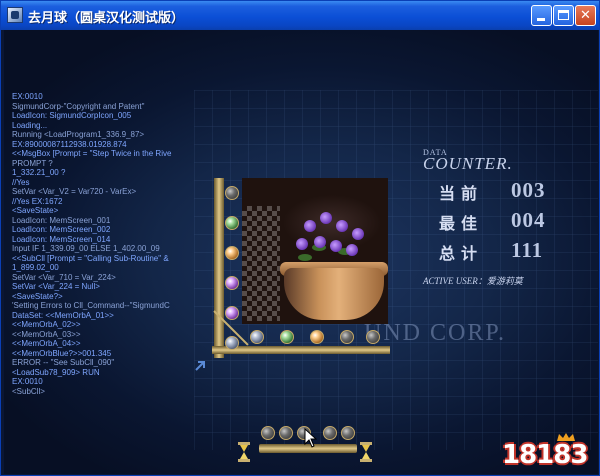 The image size is (600, 476). I want to click on site-logo: 18183, so click(549, 452).